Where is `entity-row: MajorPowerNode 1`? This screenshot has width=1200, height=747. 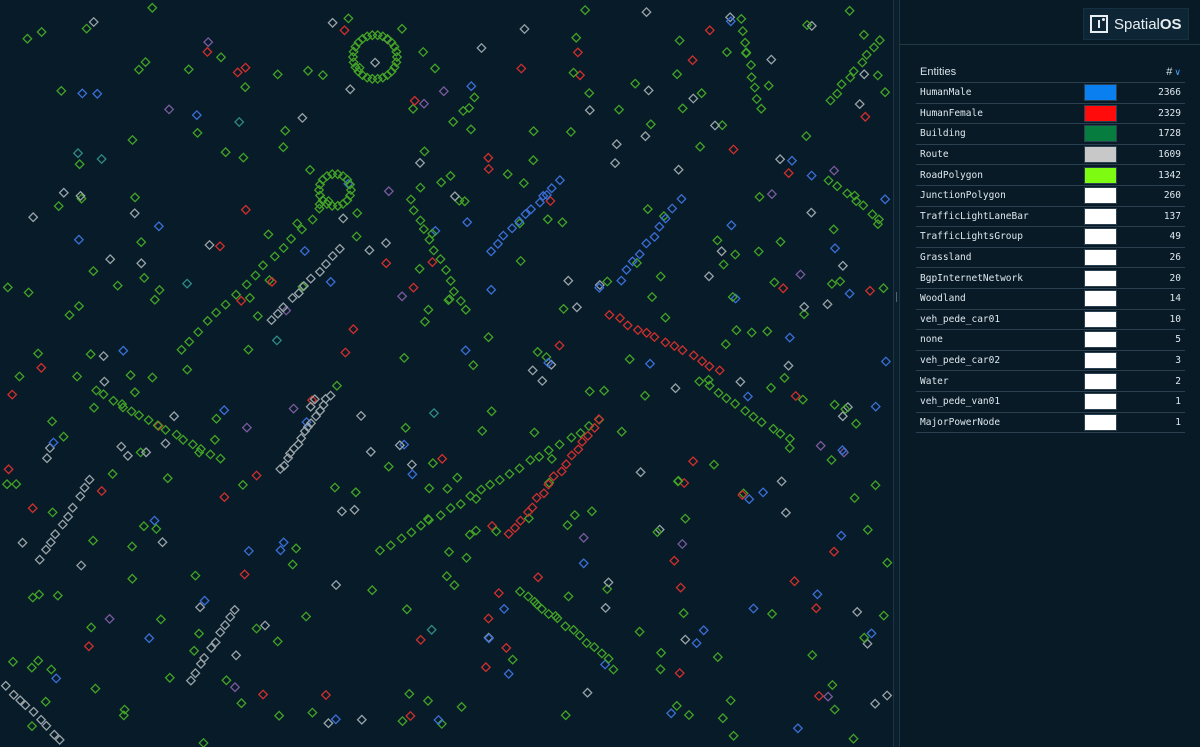
entity-row: MajorPowerNode 1 is located at coordinates (1050, 423).